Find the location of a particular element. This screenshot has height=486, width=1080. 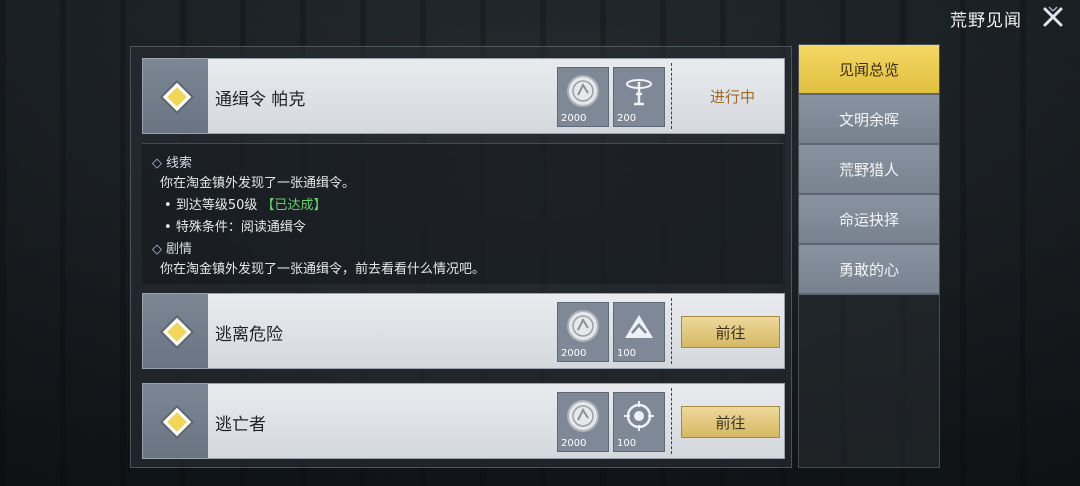

story-text: 你在淘金镇外发现了一张通缉令，前去看看什么情况吧。 is located at coordinates (323, 269).